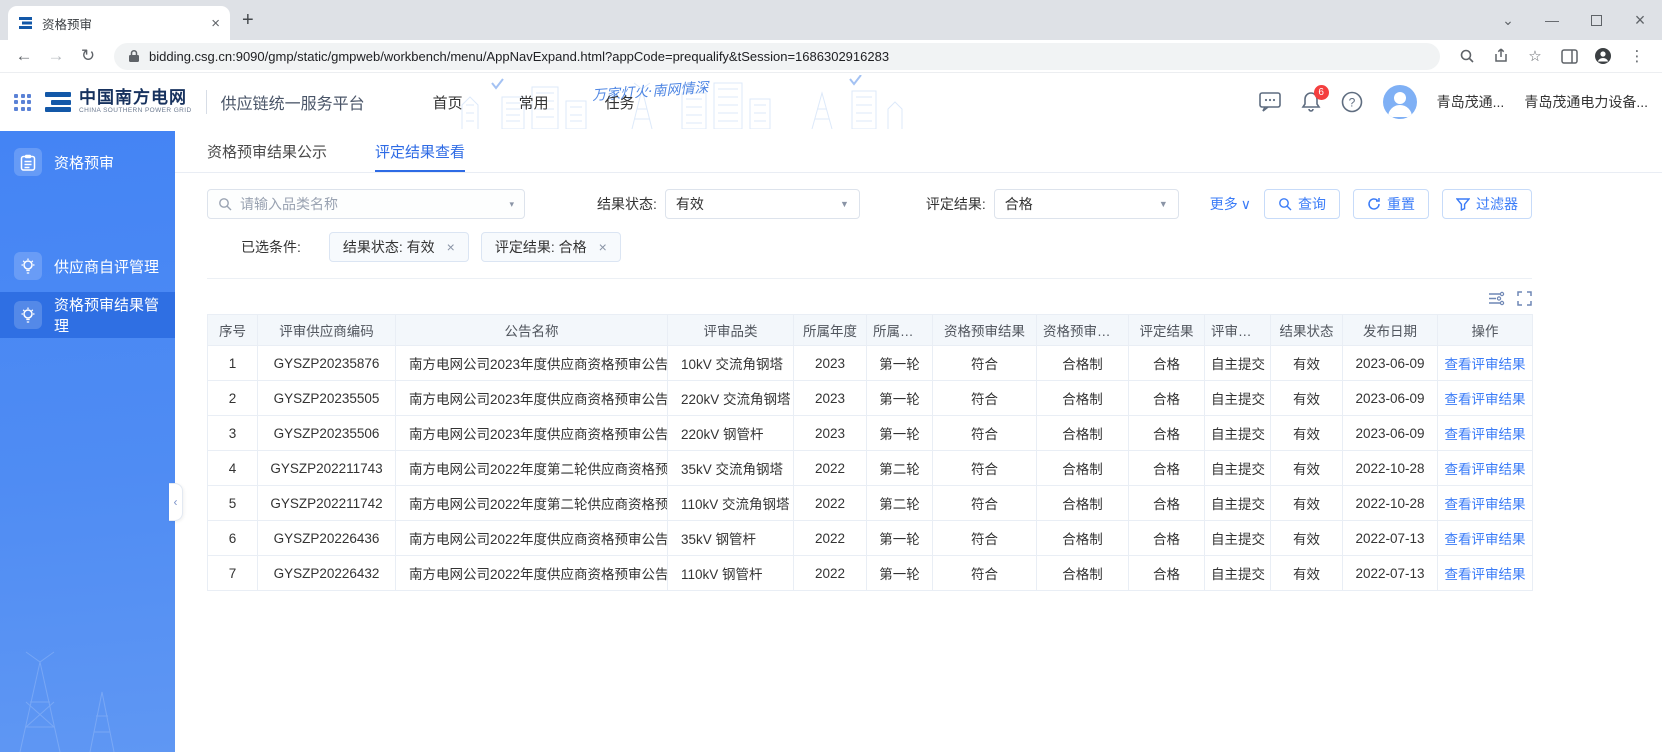 The image size is (1662, 752). I want to click on tab-result-publicity: 资格预审结果公示, so click(267, 151).